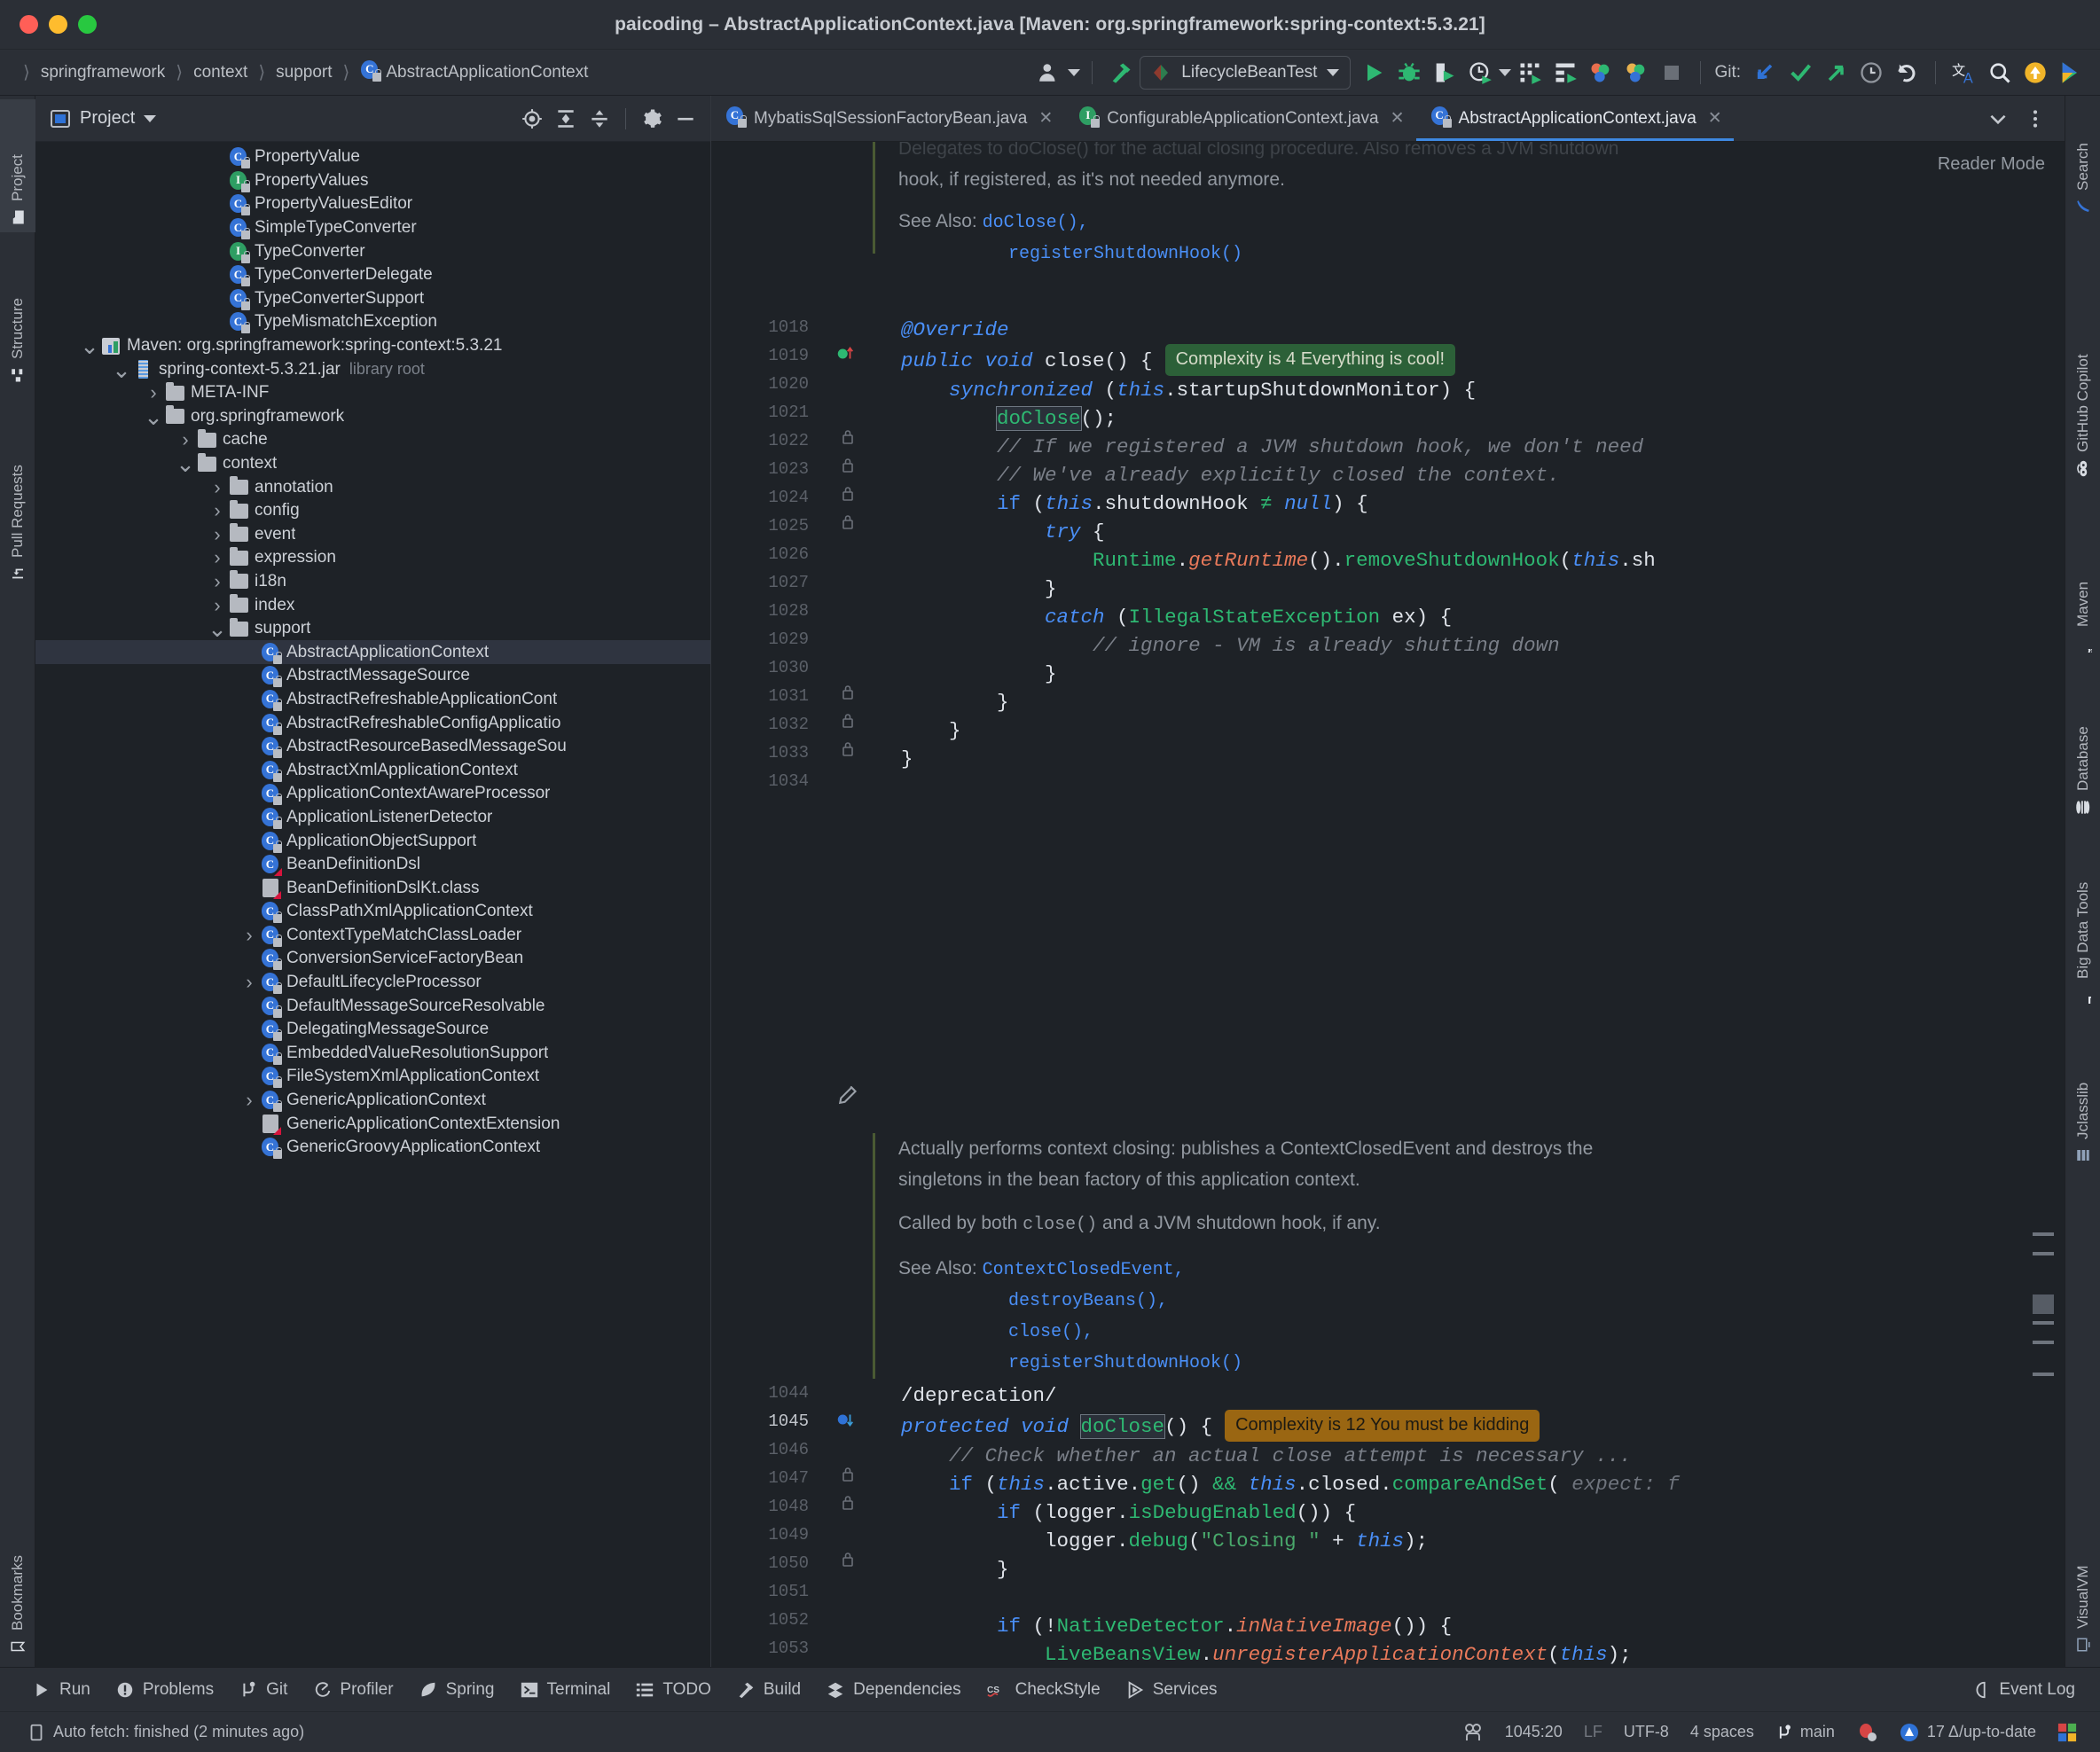 The height and width of the screenshot is (1752, 2100). What do you see at coordinates (372, 936) in the screenshot?
I see `tree-row: › C ContextTypeMatchClassLoader` at bounding box center [372, 936].